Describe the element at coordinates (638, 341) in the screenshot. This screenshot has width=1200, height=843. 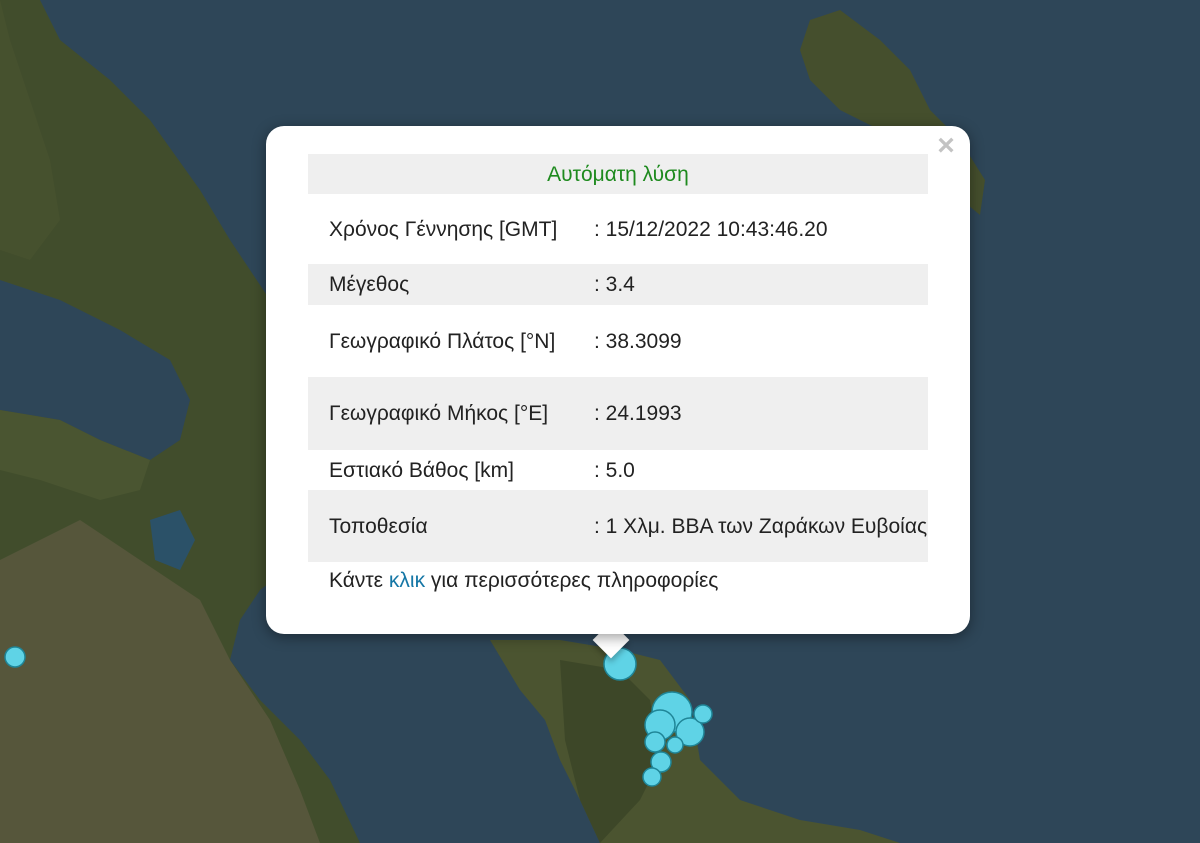
I see `row-value: : 38.3099` at that location.